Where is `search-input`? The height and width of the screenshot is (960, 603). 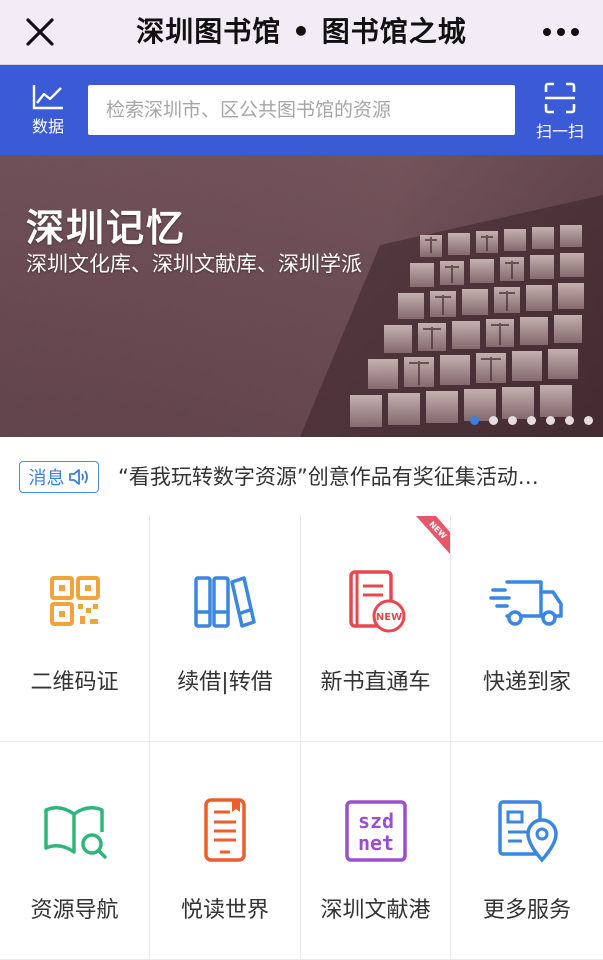 search-input is located at coordinates (301, 110).